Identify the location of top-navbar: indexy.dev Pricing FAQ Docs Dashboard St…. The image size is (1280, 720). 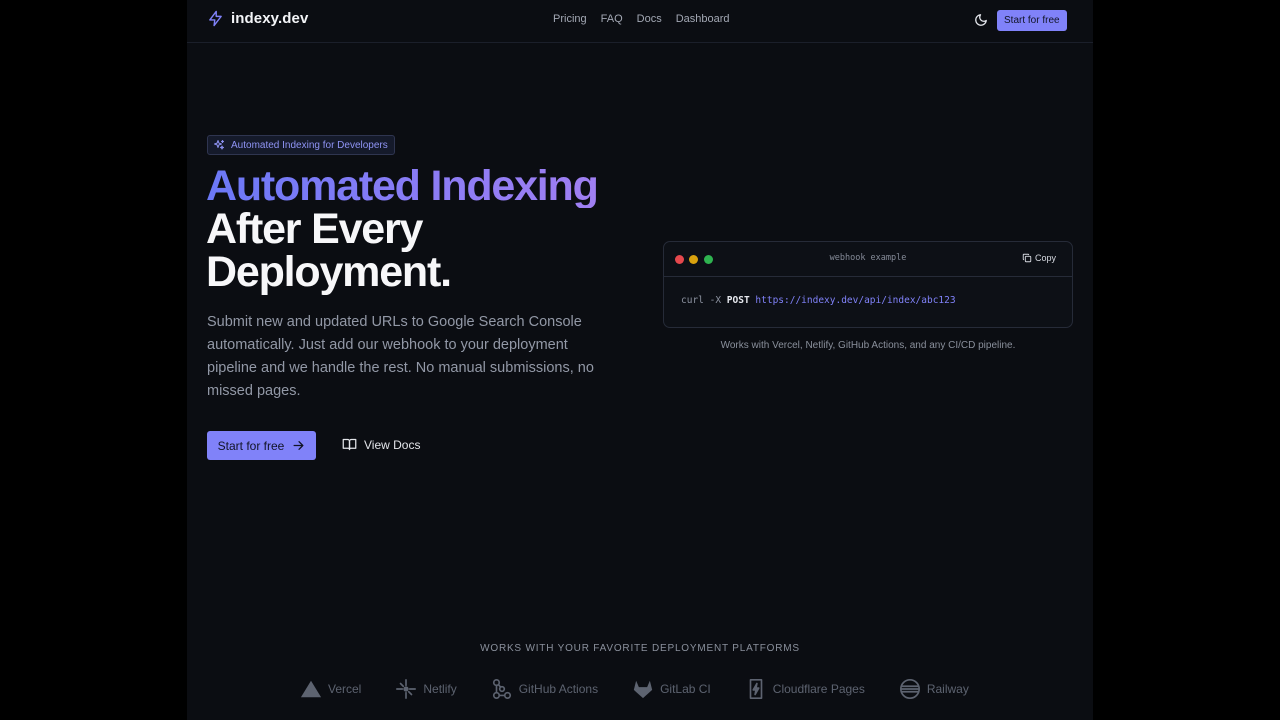
(640, 21).